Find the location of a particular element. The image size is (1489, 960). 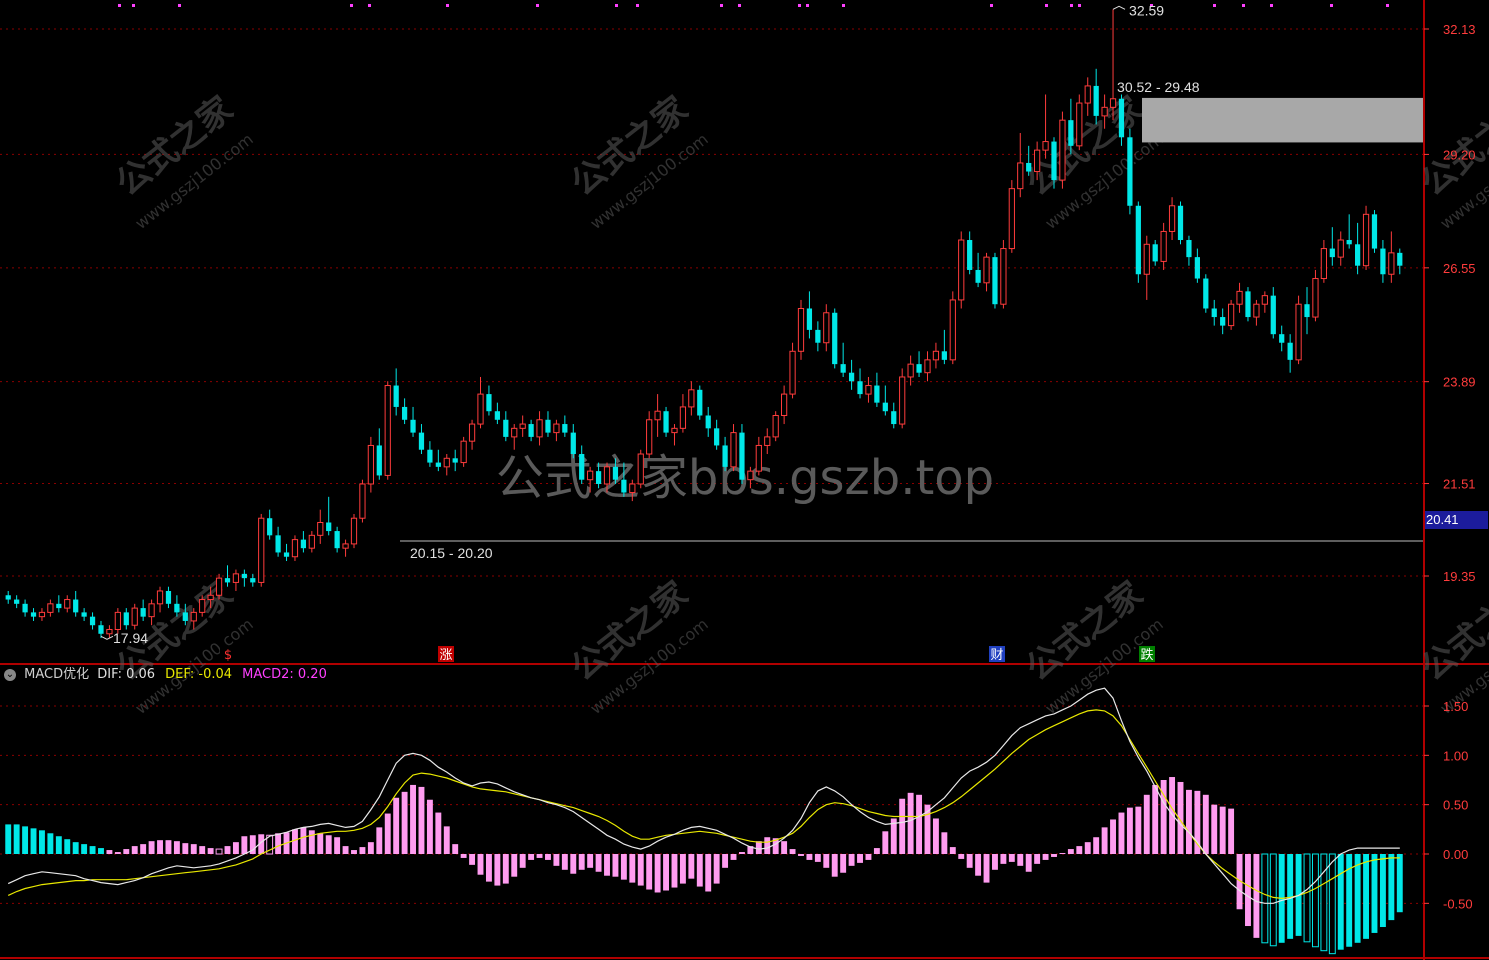

event-marker: $ is located at coordinates (228, 654).